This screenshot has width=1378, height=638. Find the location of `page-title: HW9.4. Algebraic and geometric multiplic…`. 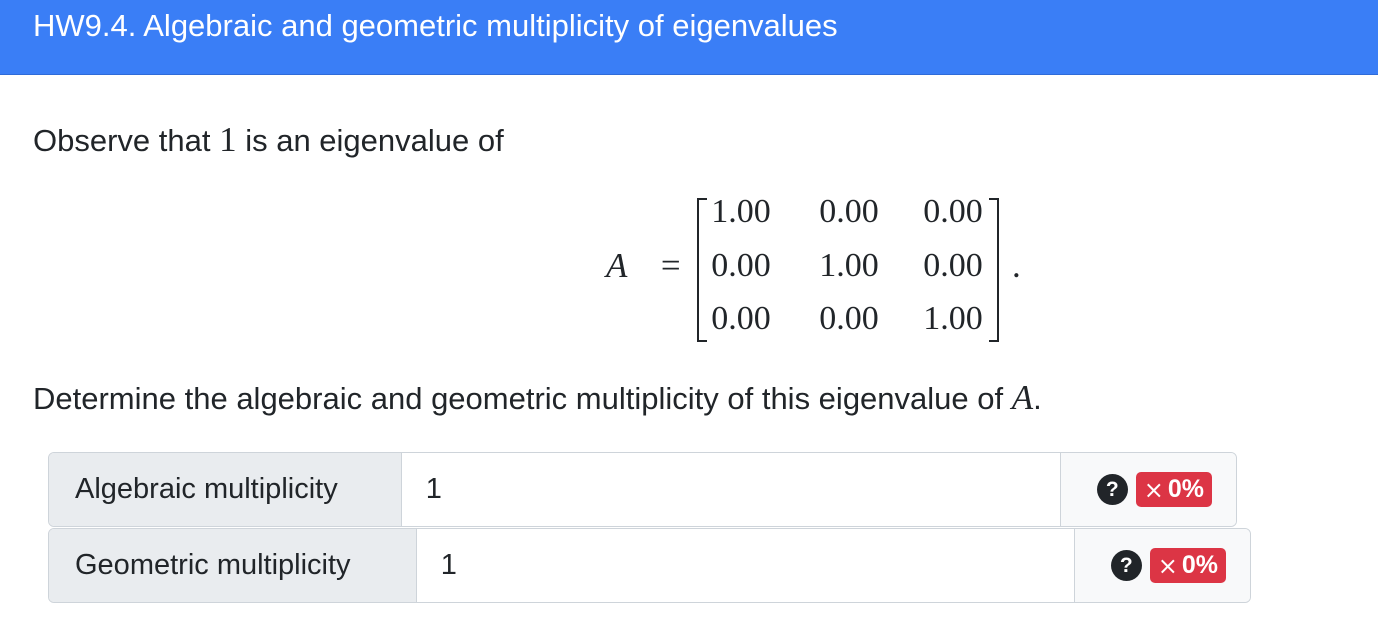

page-title: HW9.4. Algebraic and geometric multiplic… is located at coordinates (435, 25).